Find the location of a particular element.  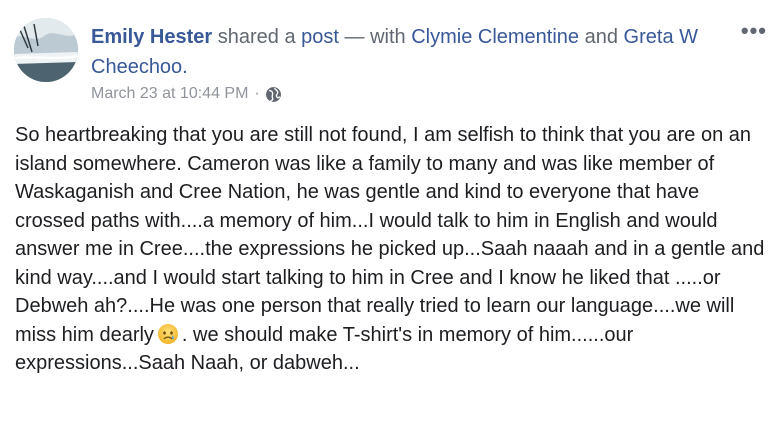

globe-icon is located at coordinates (273, 94).